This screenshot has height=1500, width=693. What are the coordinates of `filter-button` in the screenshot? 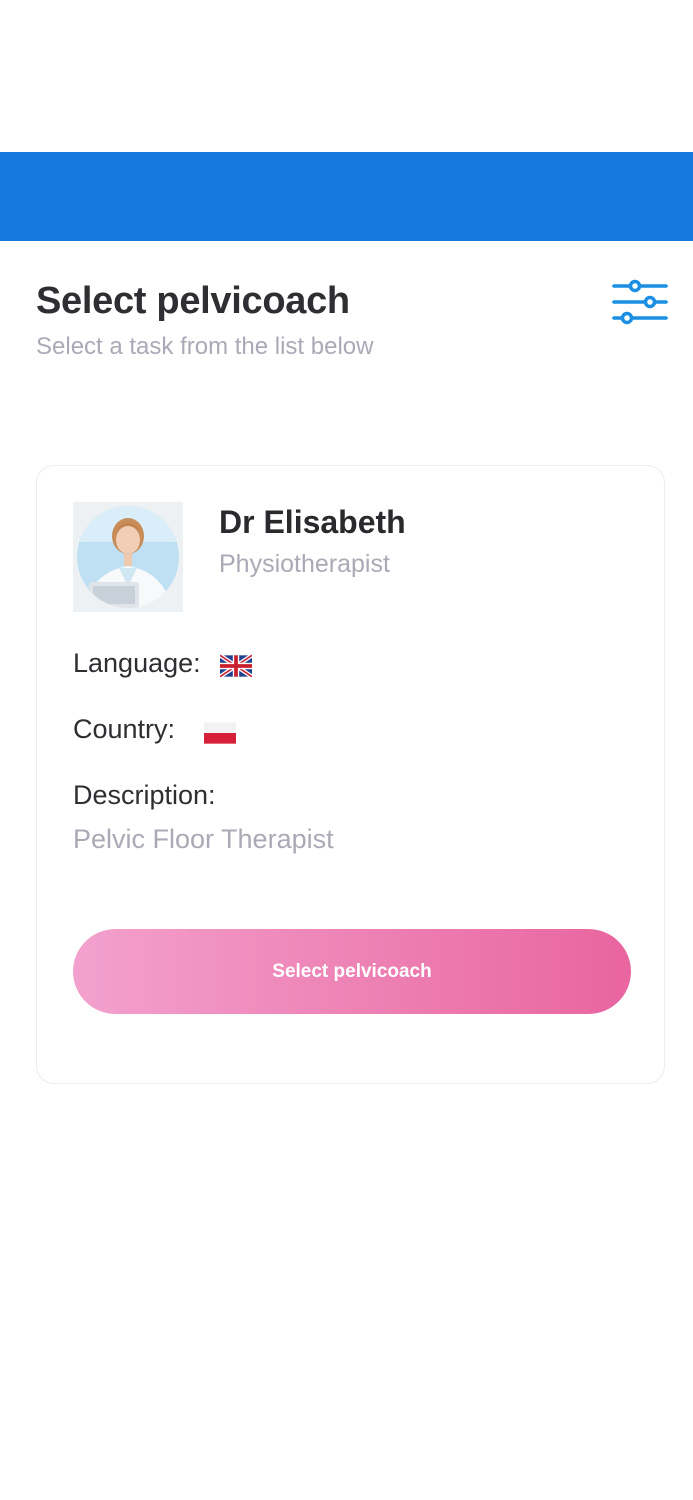 It's located at (640, 302).